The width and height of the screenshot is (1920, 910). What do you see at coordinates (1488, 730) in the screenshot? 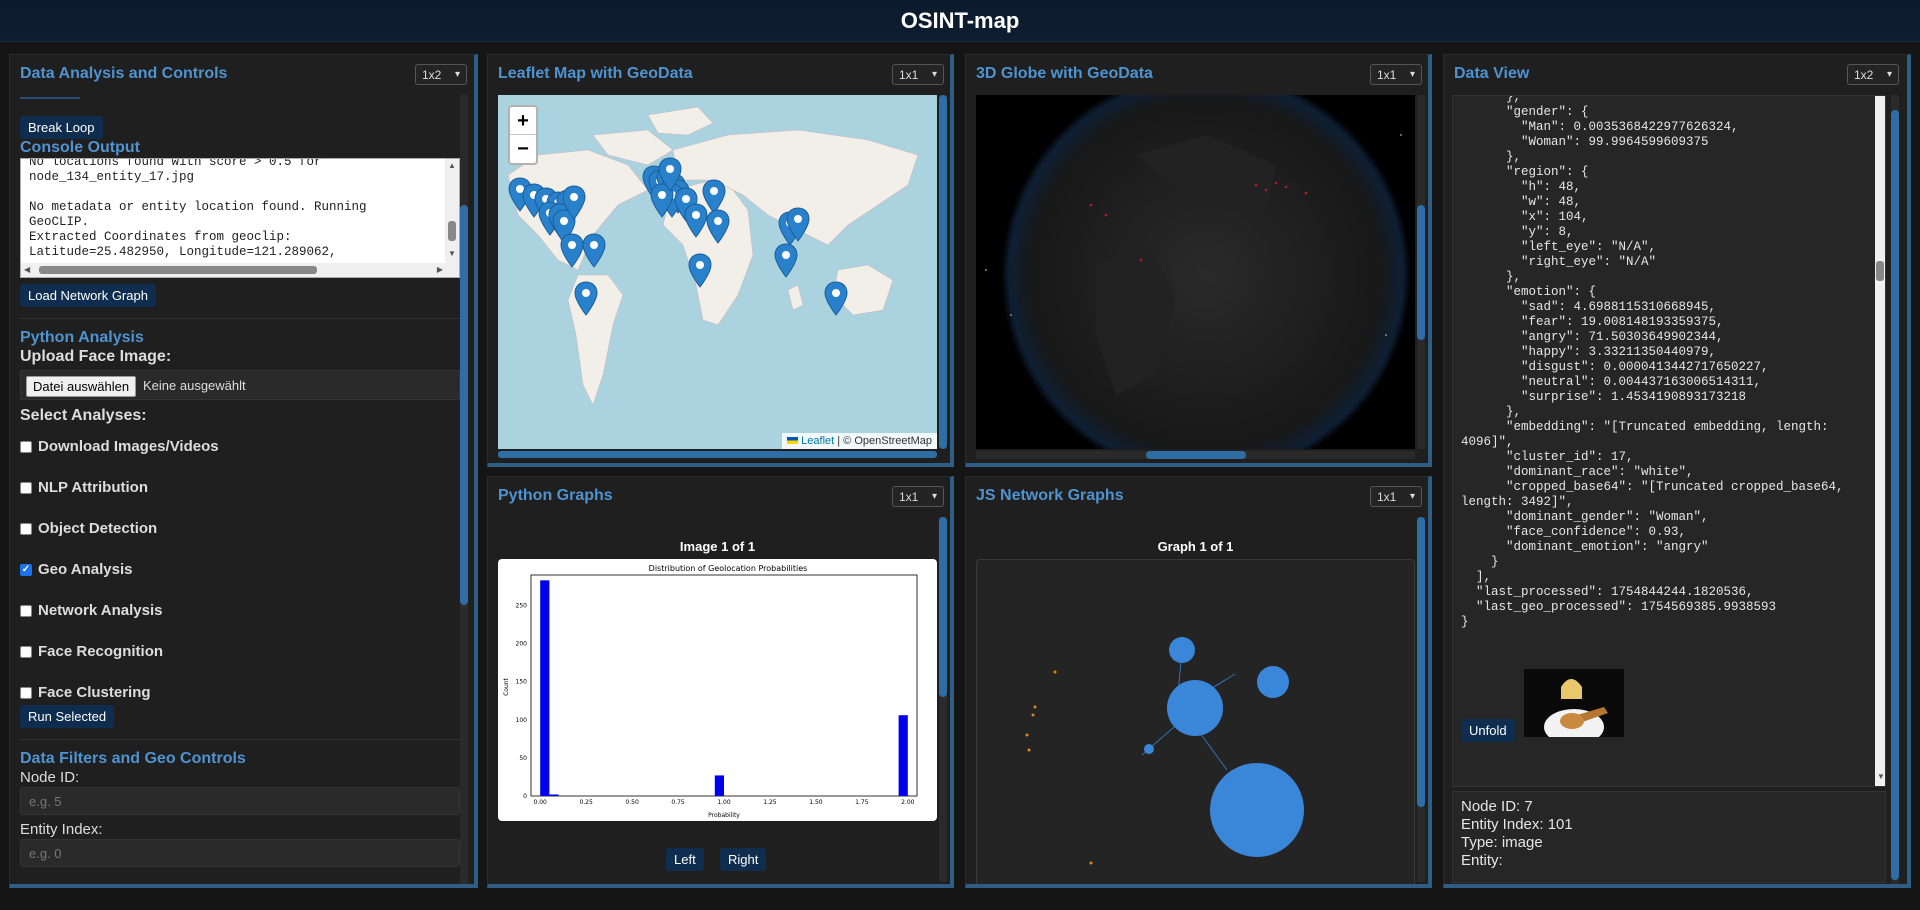
I see `unfold-button: Unfold` at bounding box center [1488, 730].